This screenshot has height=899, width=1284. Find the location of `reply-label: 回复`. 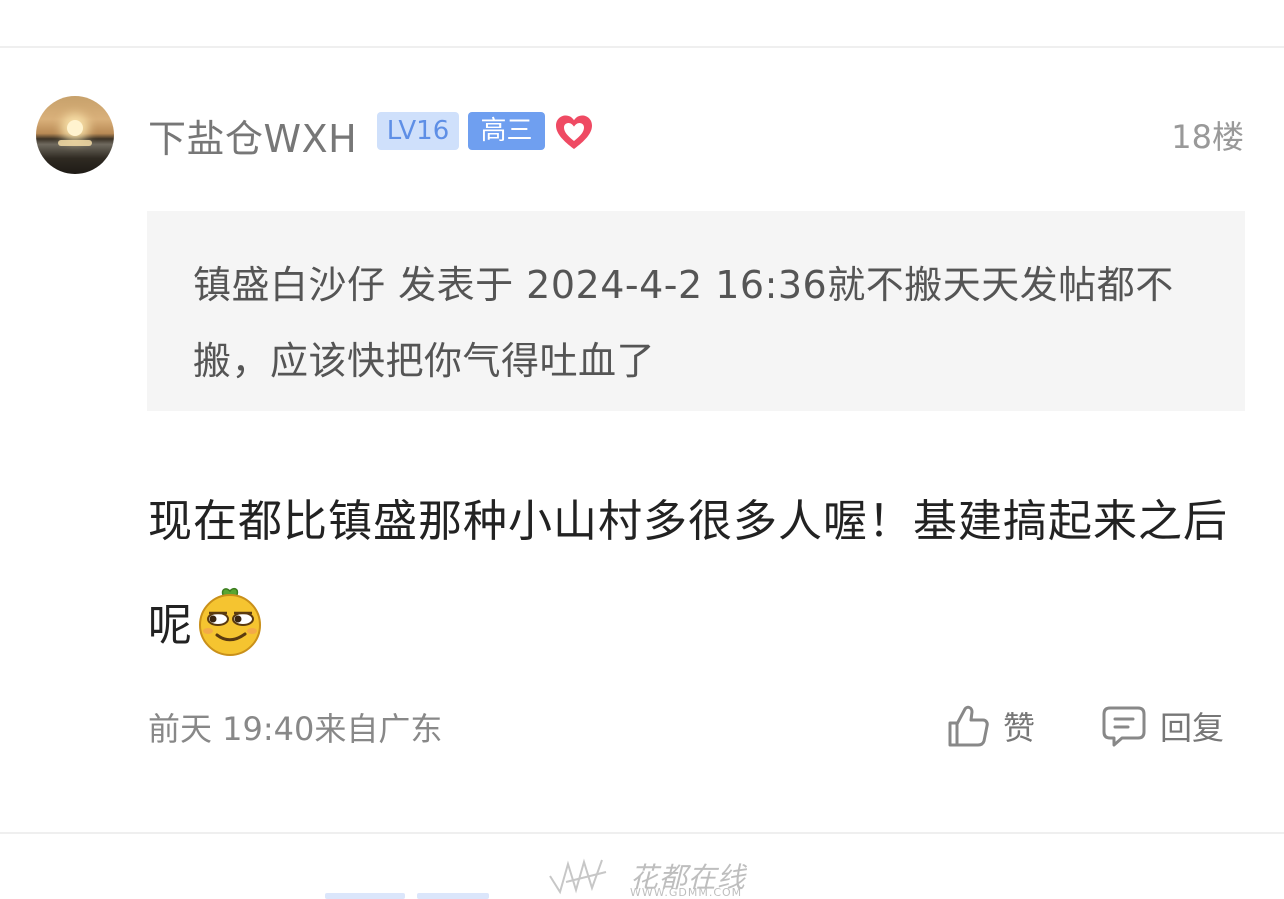

reply-label: 回复 is located at coordinates (1192, 728).